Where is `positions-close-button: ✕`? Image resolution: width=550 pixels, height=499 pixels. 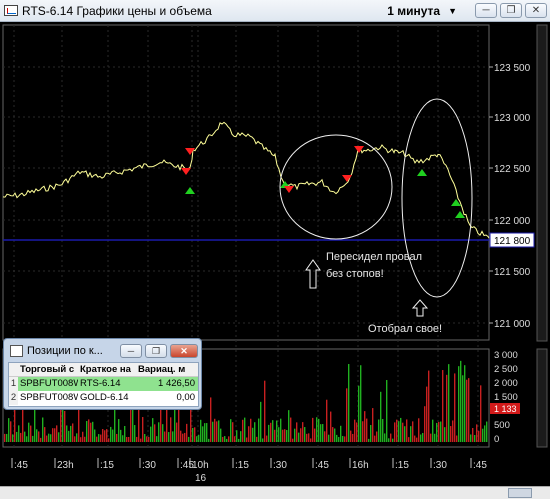
positions-close-button: ✕ is located at coordinates (184, 350).